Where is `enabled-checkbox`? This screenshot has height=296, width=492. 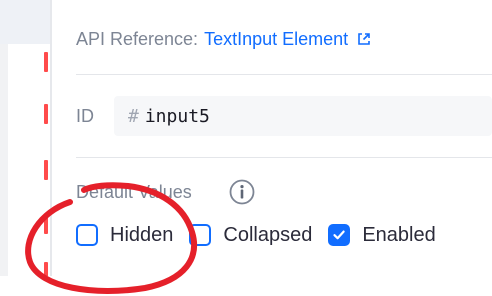
enabled-checkbox is located at coordinates (339, 235).